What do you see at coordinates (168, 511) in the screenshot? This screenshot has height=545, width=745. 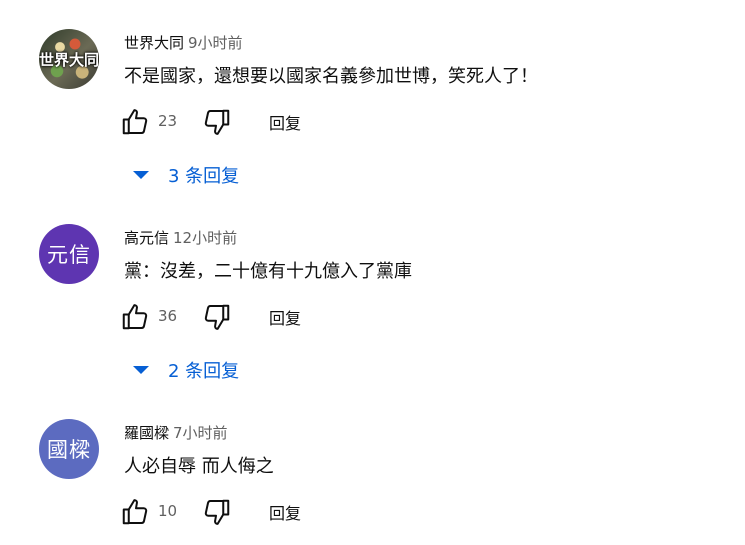 I see `like-count: 10` at bounding box center [168, 511].